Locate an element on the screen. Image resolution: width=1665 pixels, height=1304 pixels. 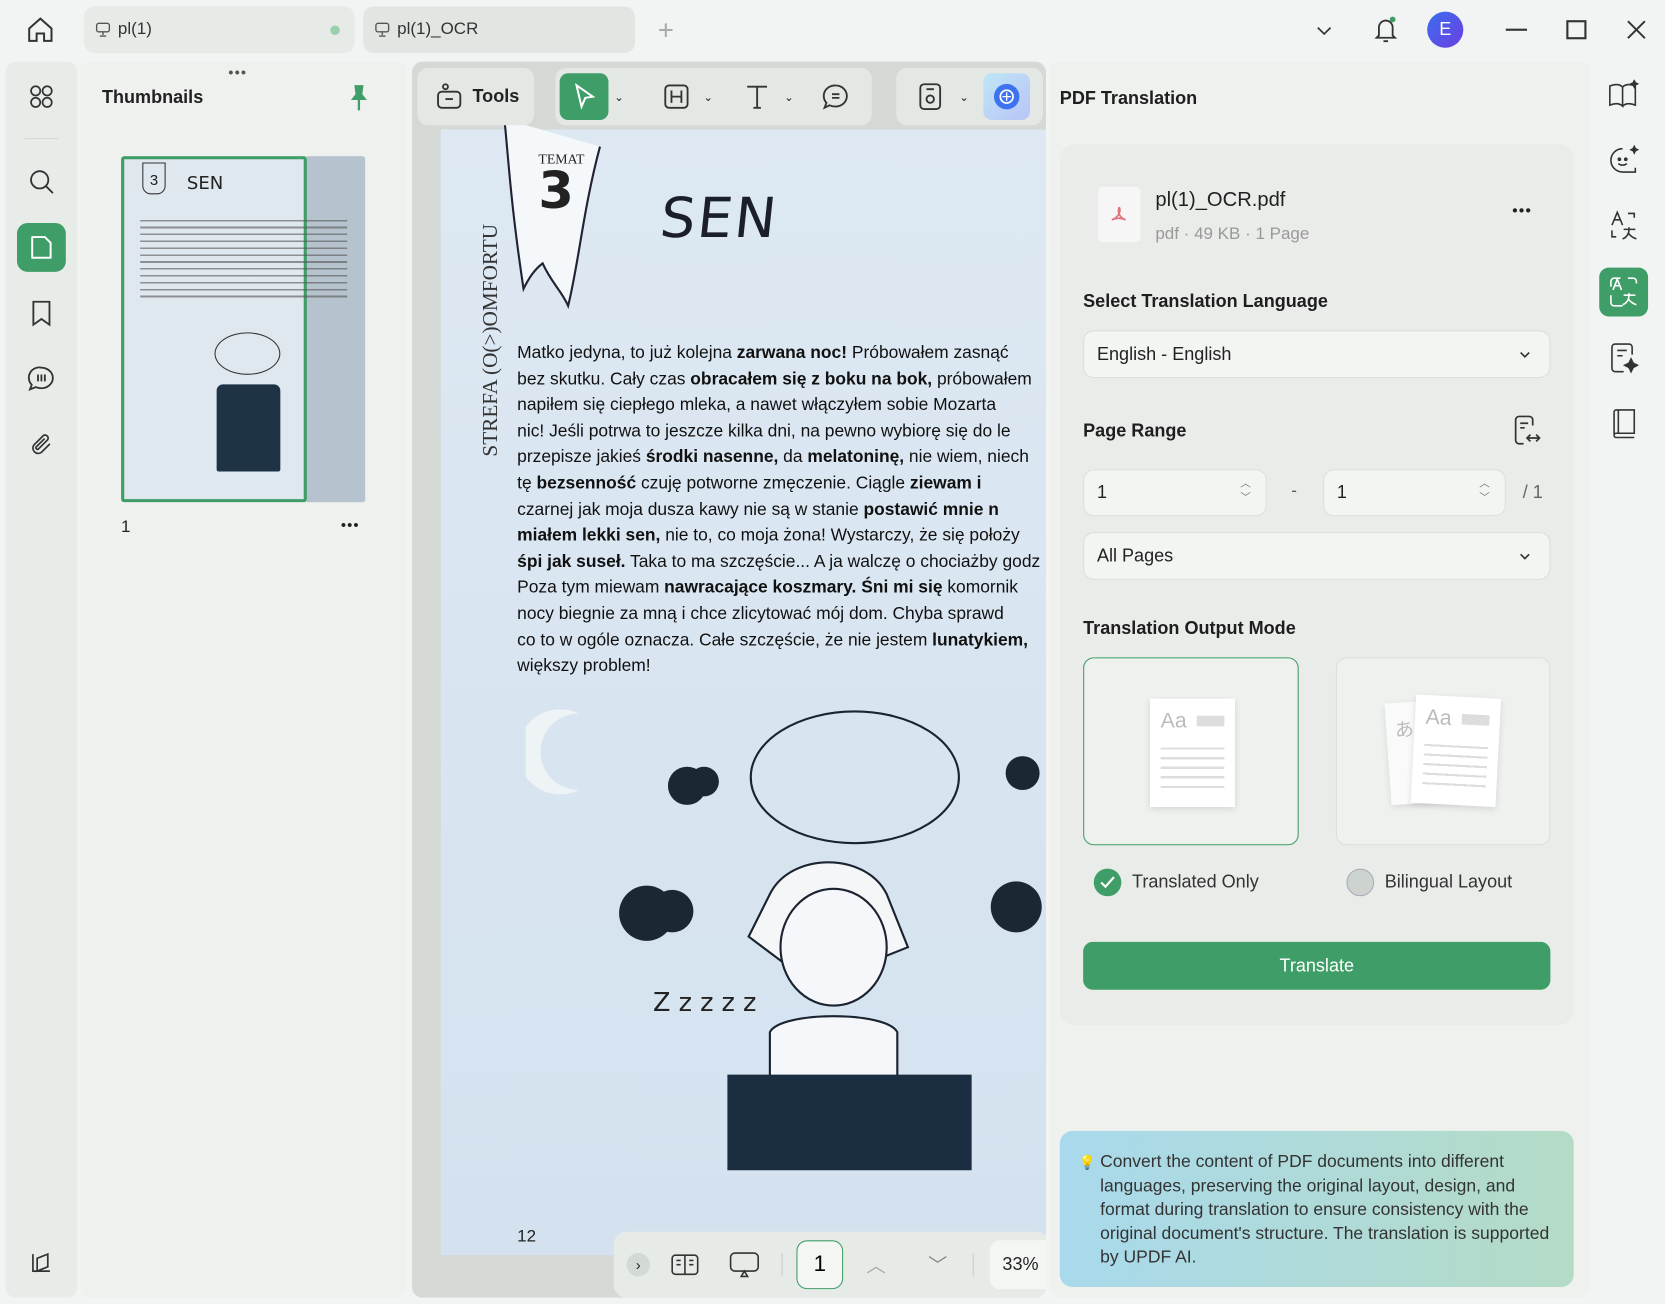
maximize-button is located at coordinates (1576, 30).